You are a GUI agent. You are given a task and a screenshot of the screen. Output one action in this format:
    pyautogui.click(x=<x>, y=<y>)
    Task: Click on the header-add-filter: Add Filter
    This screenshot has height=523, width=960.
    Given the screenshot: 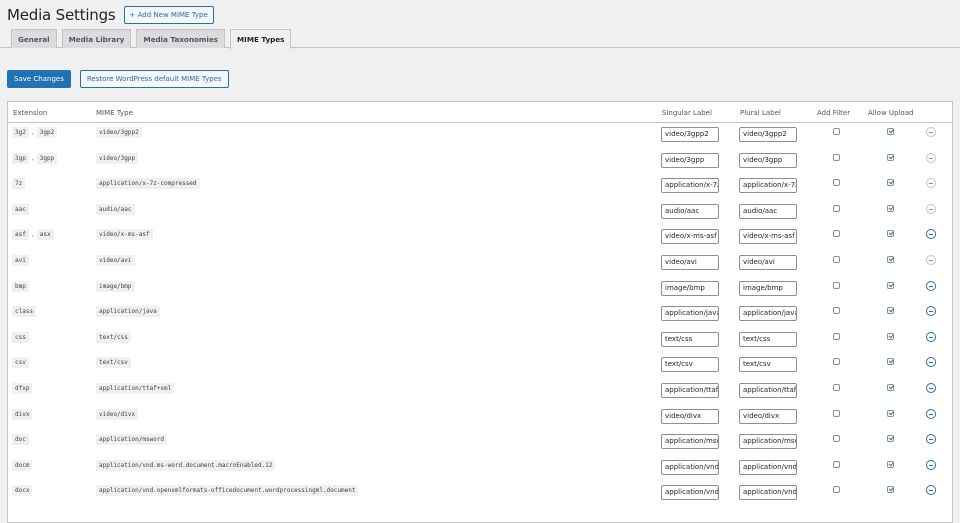 What is the action you would take?
    pyautogui.click(x=834, y=113)
    